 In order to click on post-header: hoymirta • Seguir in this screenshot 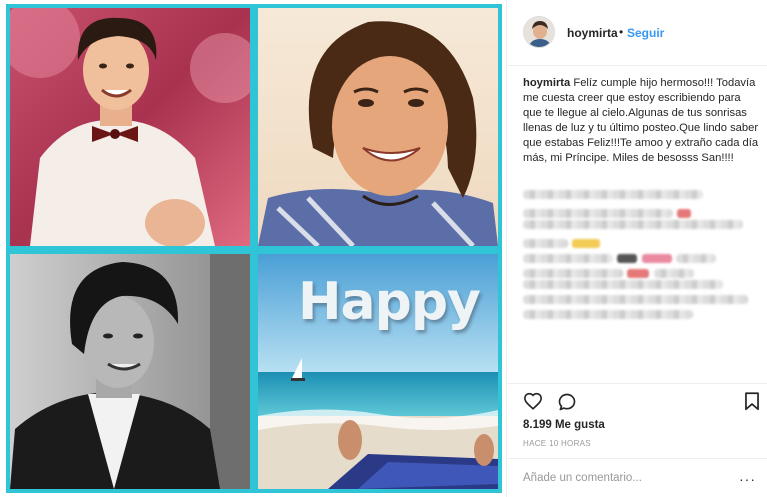, I will do `click(637, 33)`.